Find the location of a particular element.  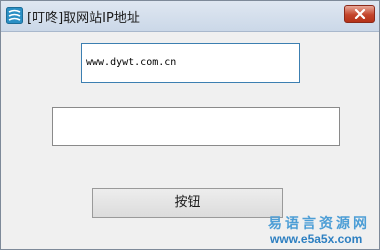

window-title: [叮咚]取网站IP地址 is located at coordinates (83, 18).